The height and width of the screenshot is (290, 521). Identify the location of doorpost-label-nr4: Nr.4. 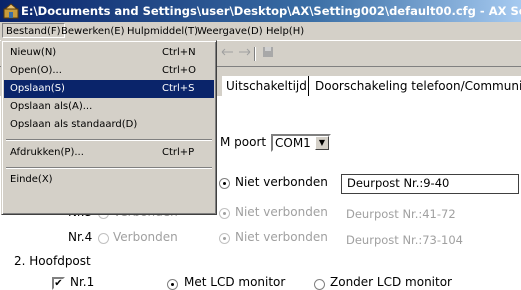
(80, 237).